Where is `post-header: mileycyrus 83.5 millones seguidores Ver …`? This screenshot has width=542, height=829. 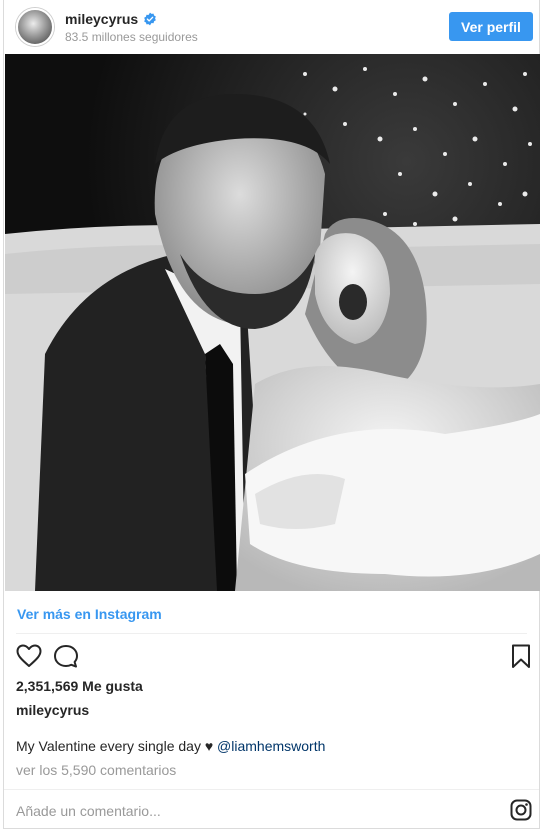 post-header: mileycyrus 83.5 millones seguidores Ver … is located at coordinates (271, 27).